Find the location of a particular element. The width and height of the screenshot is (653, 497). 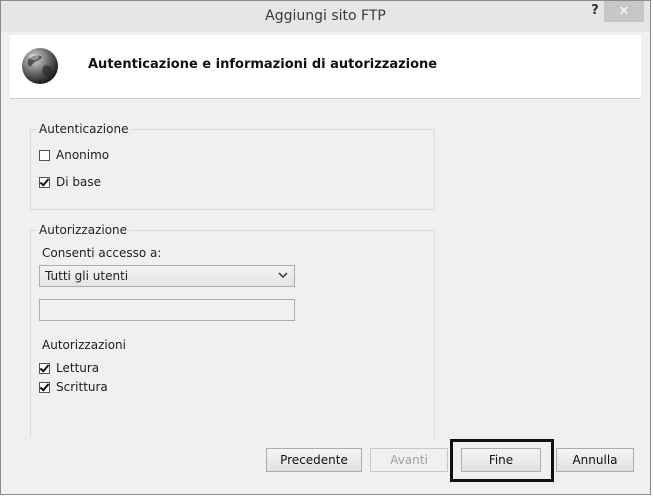

read-label: Lettura is located at coordinates (78, 368).